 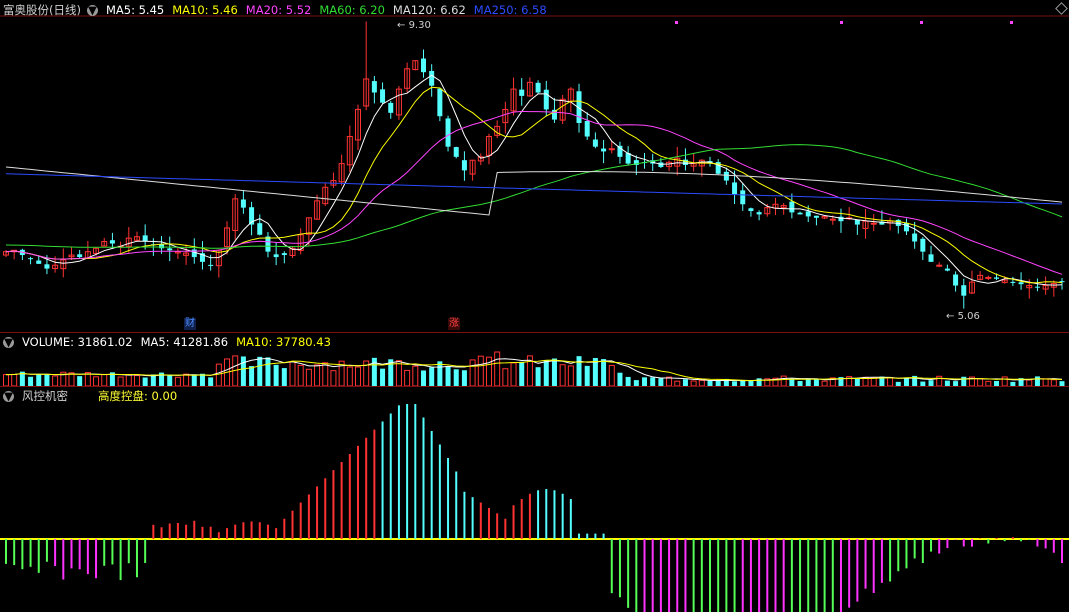 What do you see at coordinates (968, 316) in the screenshot?
I see `low-price-value: 5.06` at bounding box center [968, 316].